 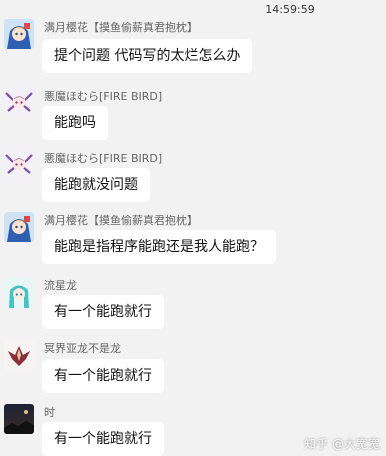 I want to click on message-bubble: 能跑吗, so click(x=75, y=123).